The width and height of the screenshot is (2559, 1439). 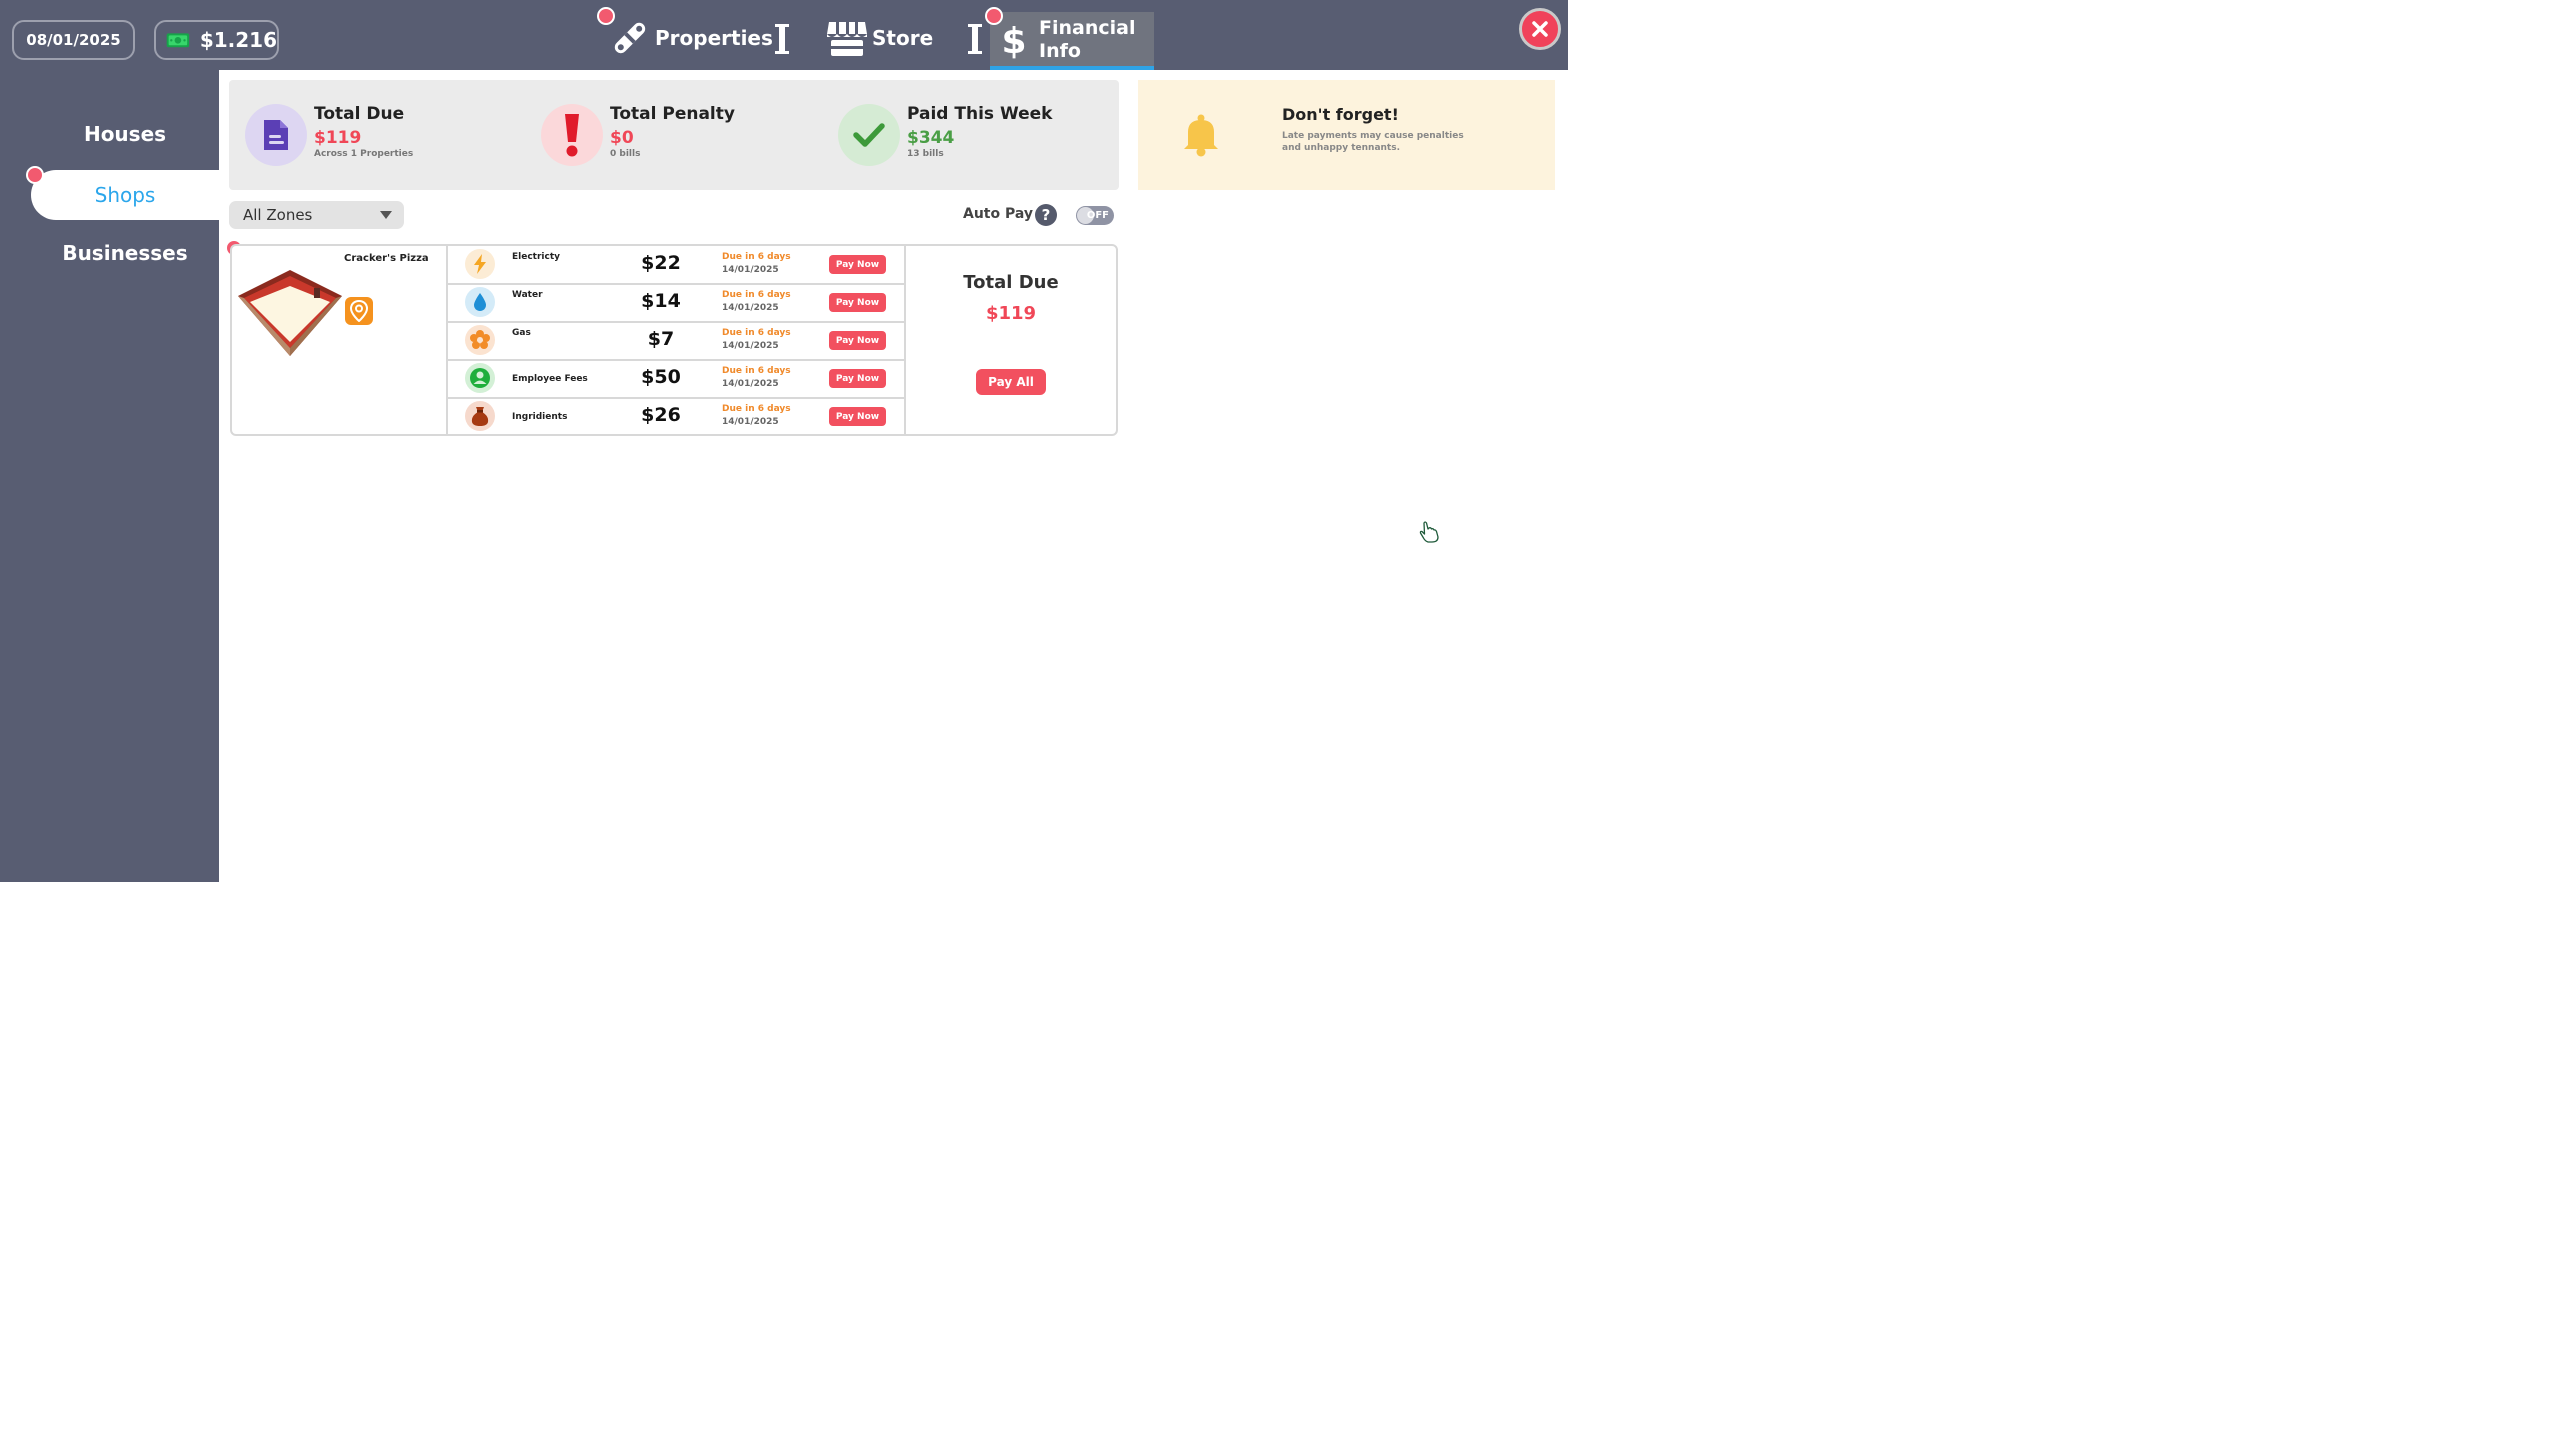 What do you see at coordinates (661, 339) in the screenshot?
I see `bill-amount: $7` at bounding box center [661, 339].